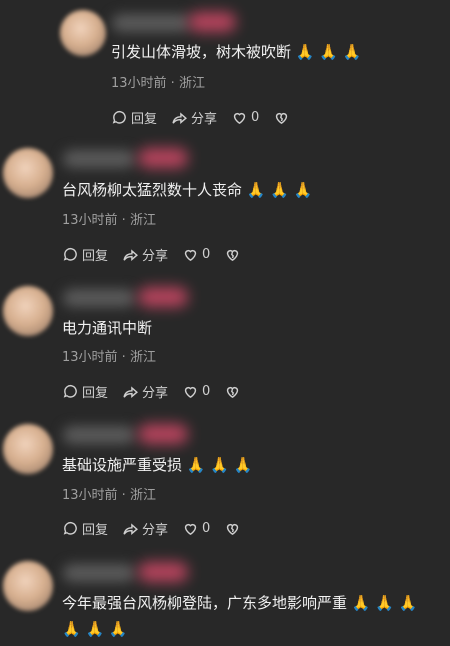  What do you see at coordinates (187, 190) in the screenshot?
I see `comment-text: 台风杨柳太猛烈数十人丧命 🙏 🙏 🙏` at bounding box center [187, 190].